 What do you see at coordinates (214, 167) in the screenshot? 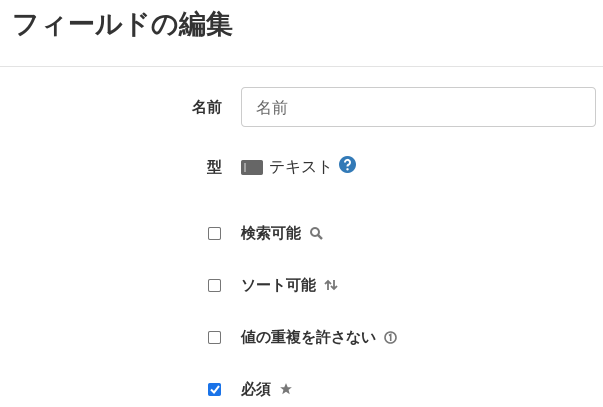
I see `field-label: 型` at bounding box center [214, 167].